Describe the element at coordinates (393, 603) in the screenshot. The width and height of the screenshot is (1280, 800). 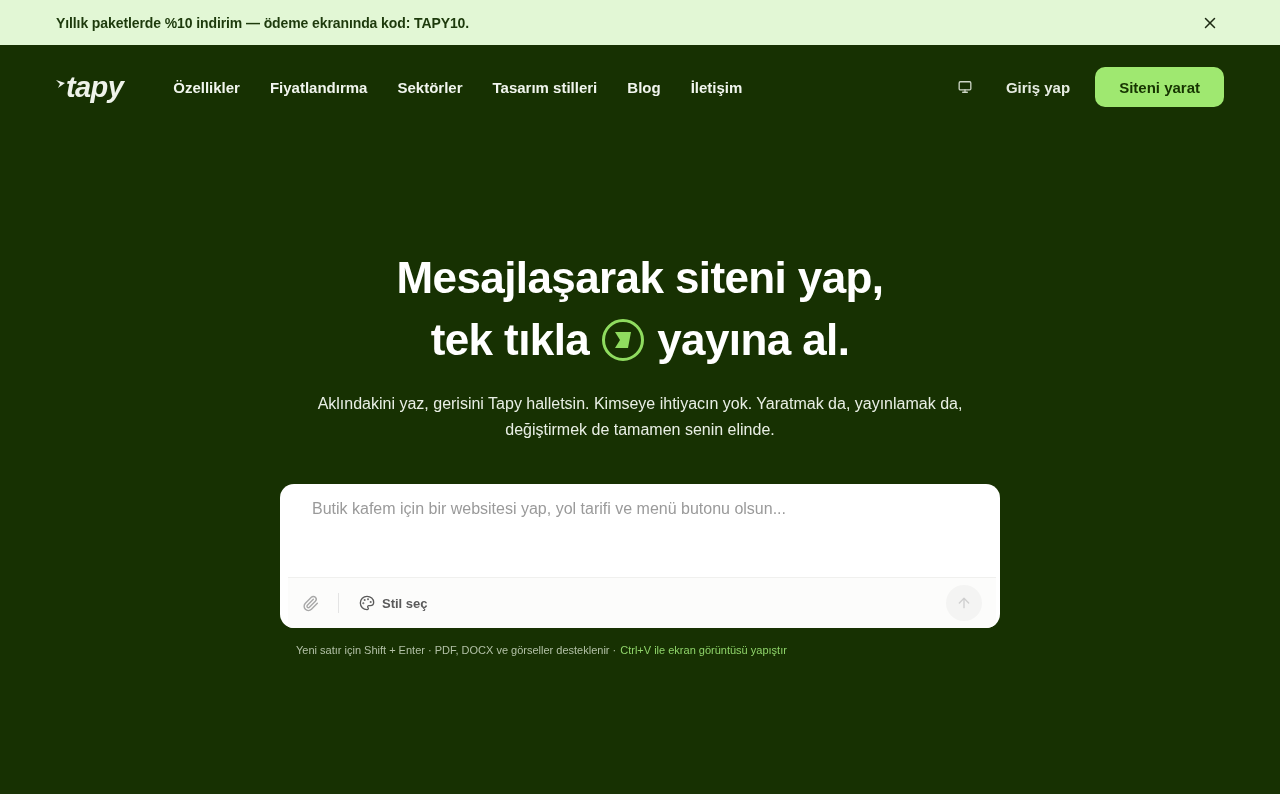
I see `style-button: Stil seç` at that location.